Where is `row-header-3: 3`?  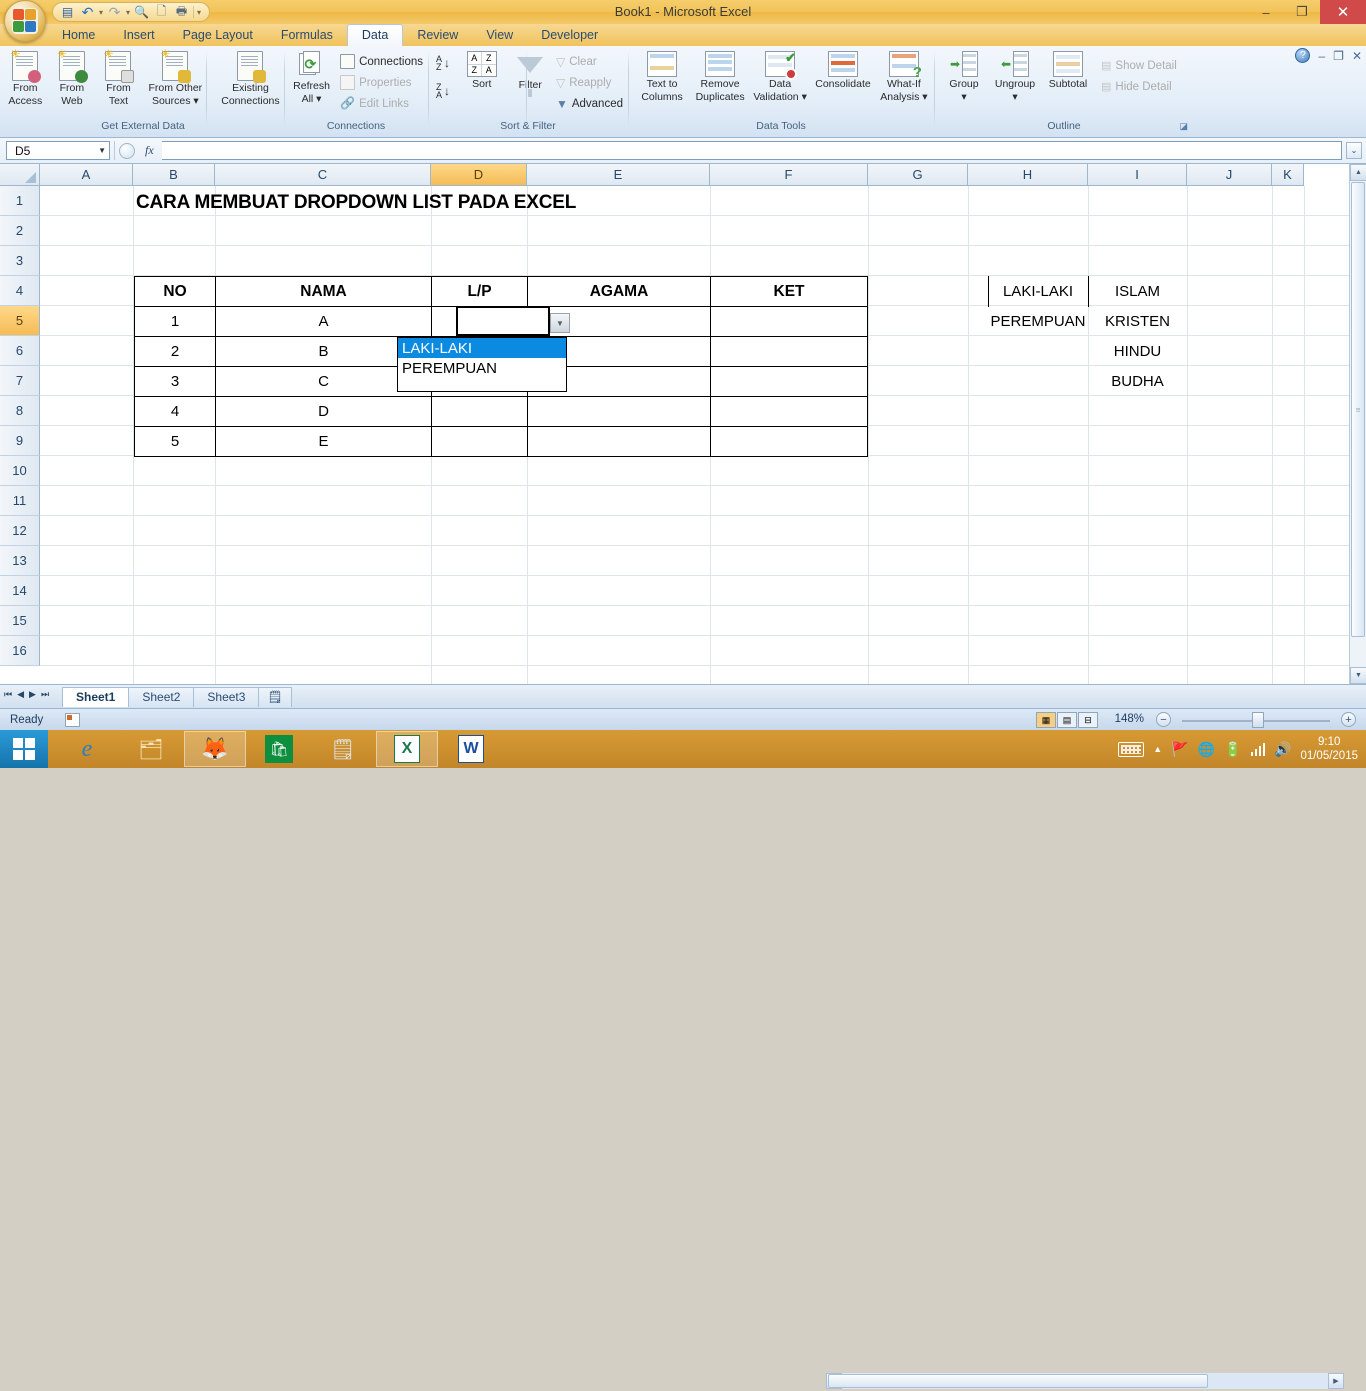 row-header-3: 3 is located at coordinates (20, 261).